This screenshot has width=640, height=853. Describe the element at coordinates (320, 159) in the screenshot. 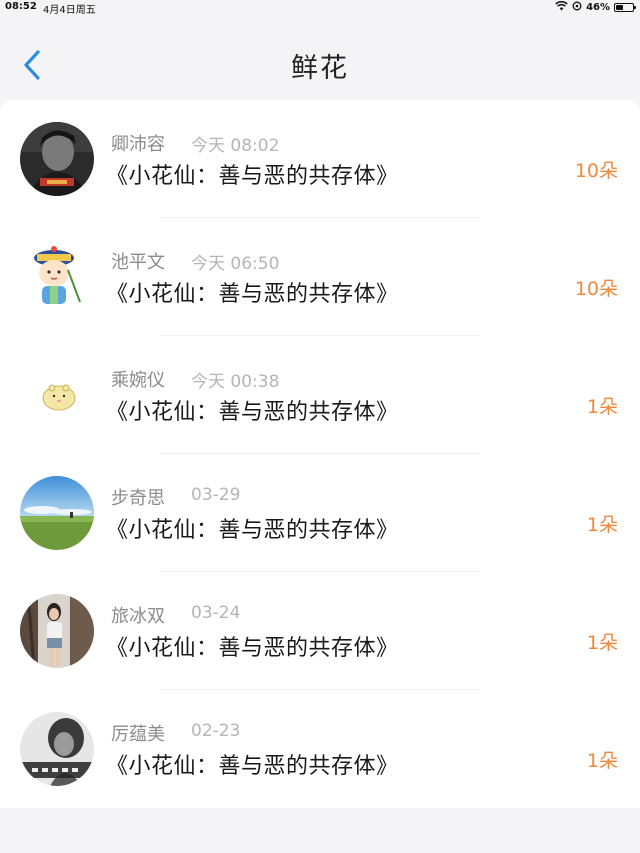

I see `list-item: 卿沛容 今天 08:02 《小花仙：善与恶的共存体》 10朵` at that location.